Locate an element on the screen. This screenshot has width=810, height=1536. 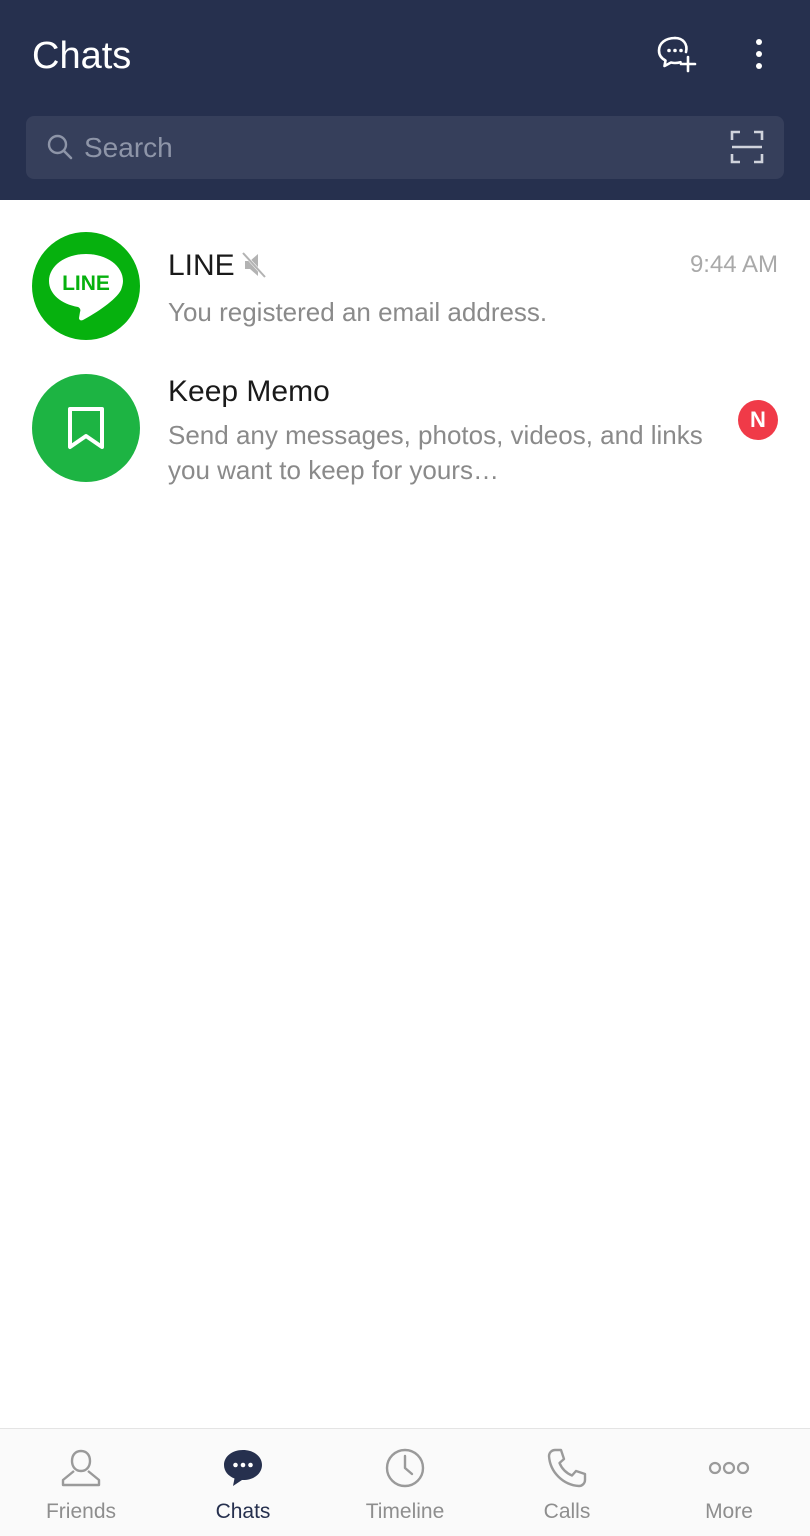
more-vertical-icon is located at coordinates (759, 54).